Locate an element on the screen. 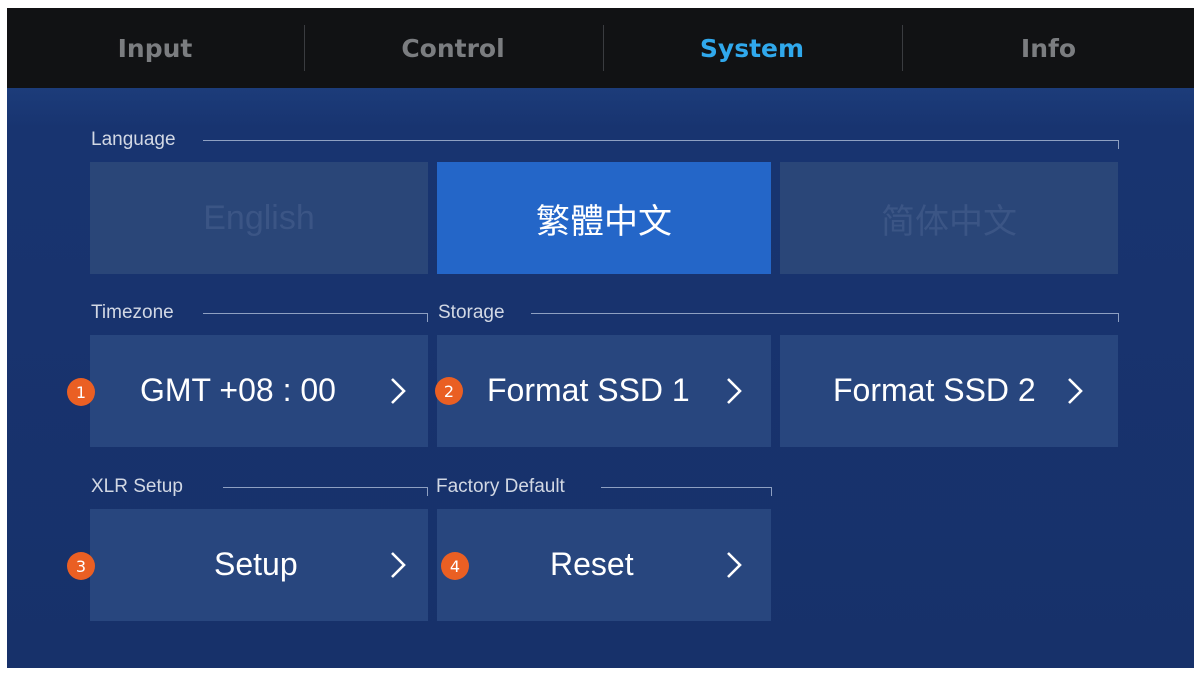 This screenshot has width=1199, height=675. xlr-setup-button: Setup is located at coordinates (259, 565).